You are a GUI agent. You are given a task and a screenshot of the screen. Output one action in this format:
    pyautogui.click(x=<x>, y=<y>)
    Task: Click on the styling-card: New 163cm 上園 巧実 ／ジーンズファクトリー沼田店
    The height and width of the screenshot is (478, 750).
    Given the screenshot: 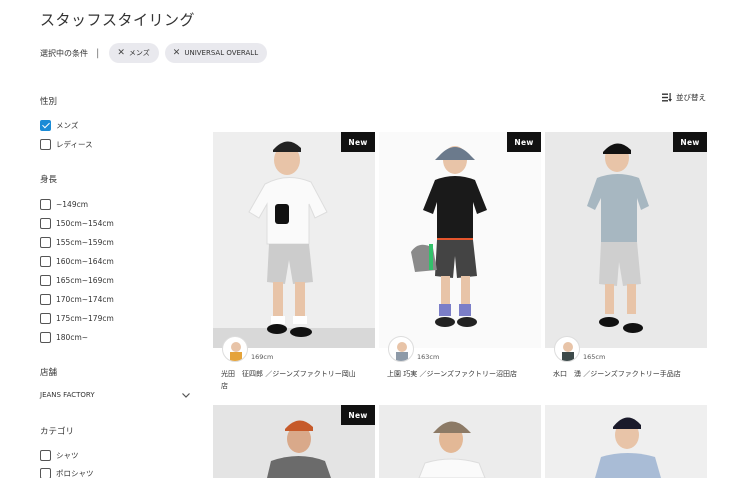 What is the action you would take?
    pyautogui.click(x=460, y=262)
    